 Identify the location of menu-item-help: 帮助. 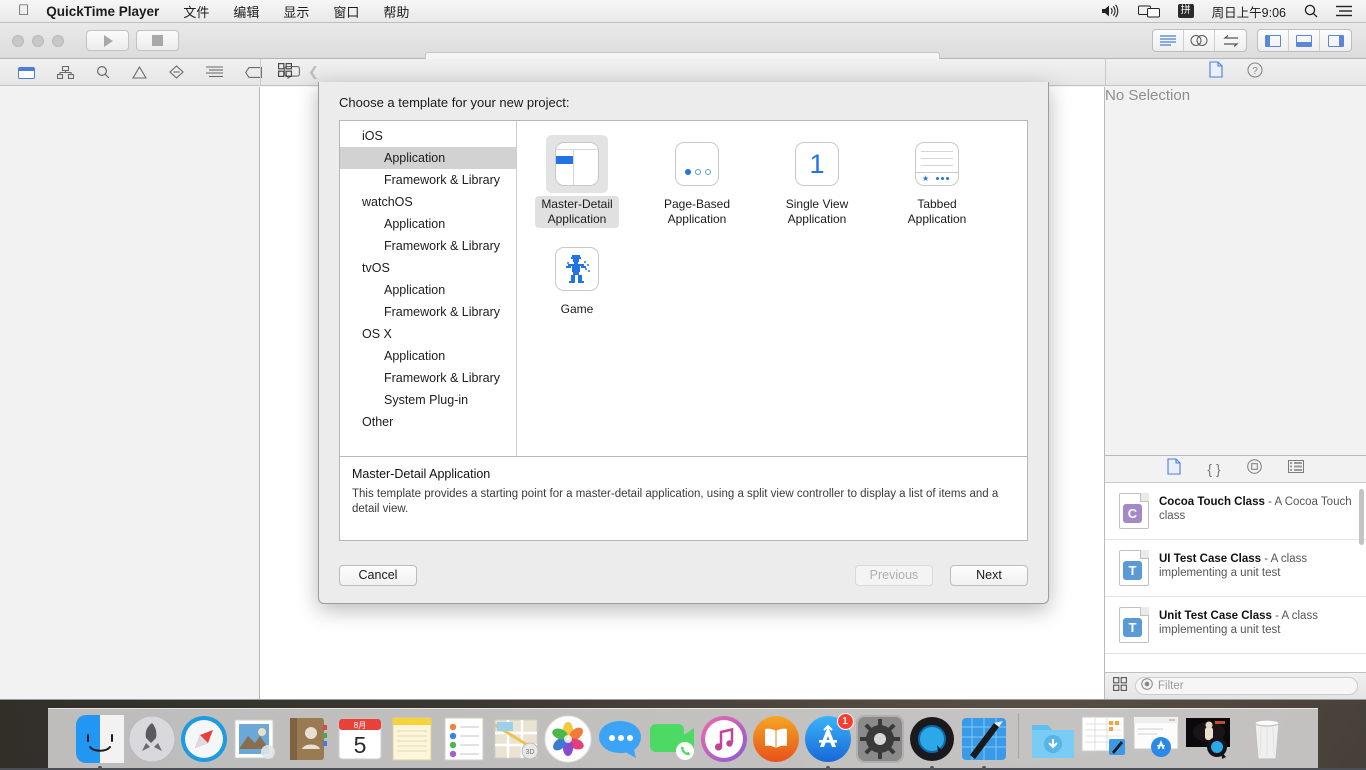
(396, 11).